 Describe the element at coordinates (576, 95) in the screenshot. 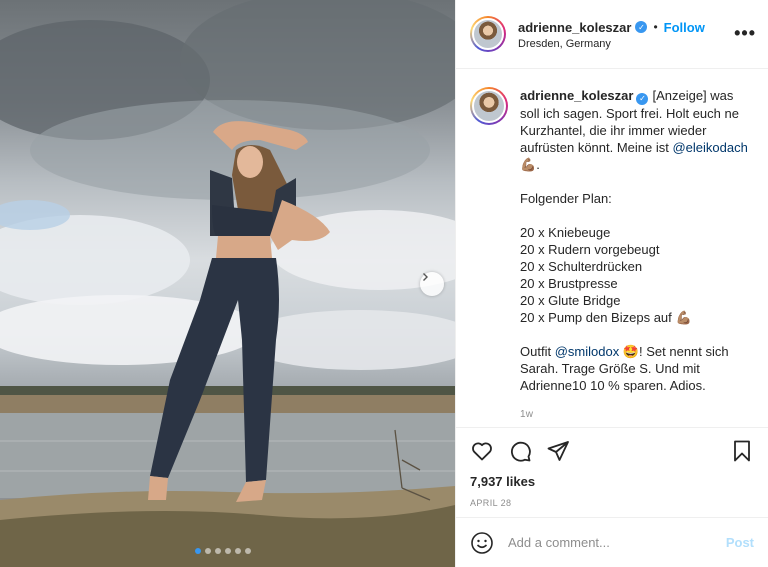

I see `caption-username: adrienne_koleszar` at that location.